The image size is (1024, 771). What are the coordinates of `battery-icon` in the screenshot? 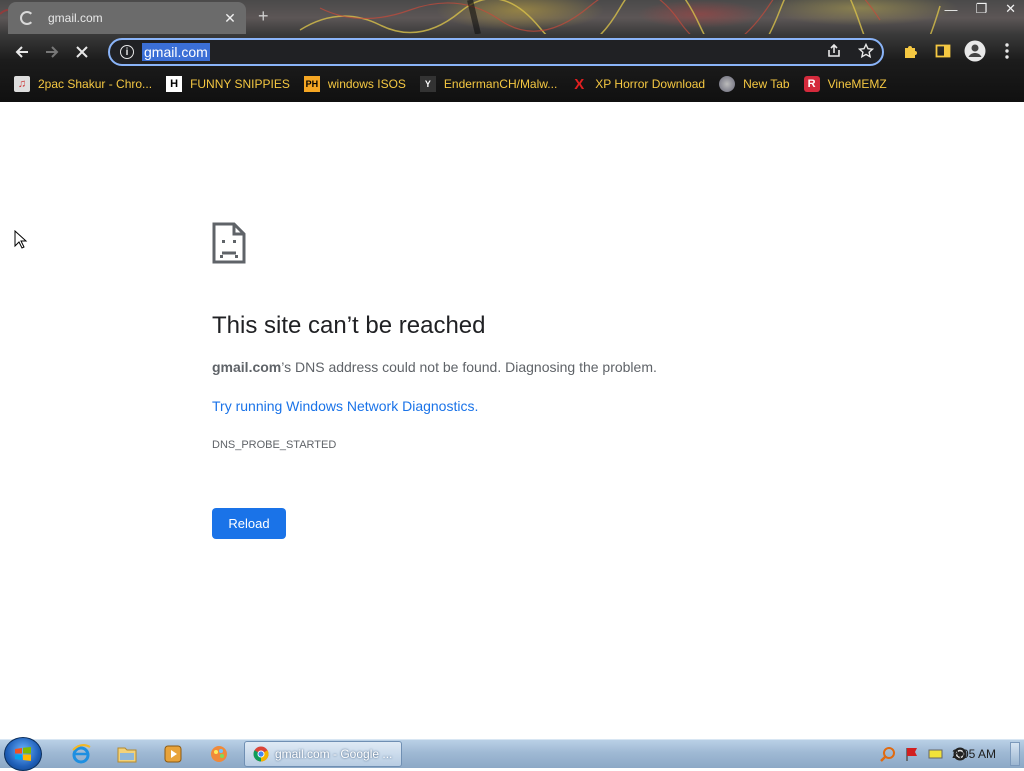 It's located at (936, 754).